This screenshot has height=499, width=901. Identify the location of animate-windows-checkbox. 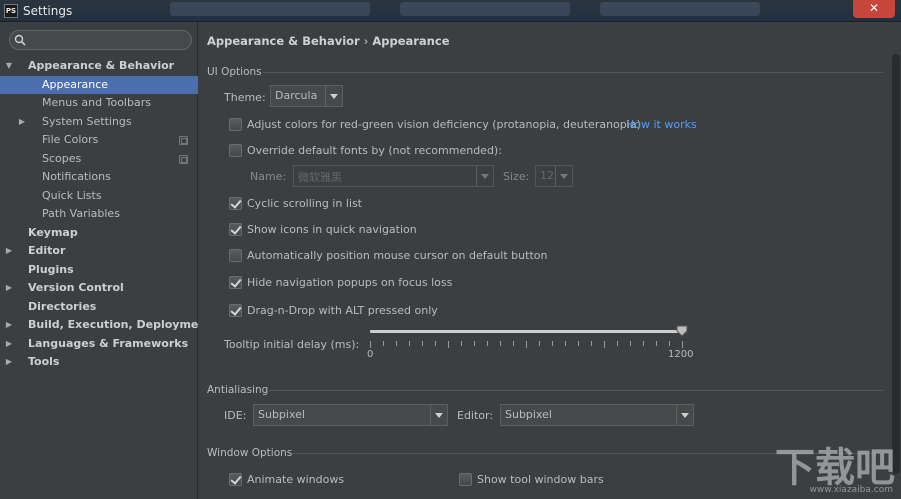
(235, 479).